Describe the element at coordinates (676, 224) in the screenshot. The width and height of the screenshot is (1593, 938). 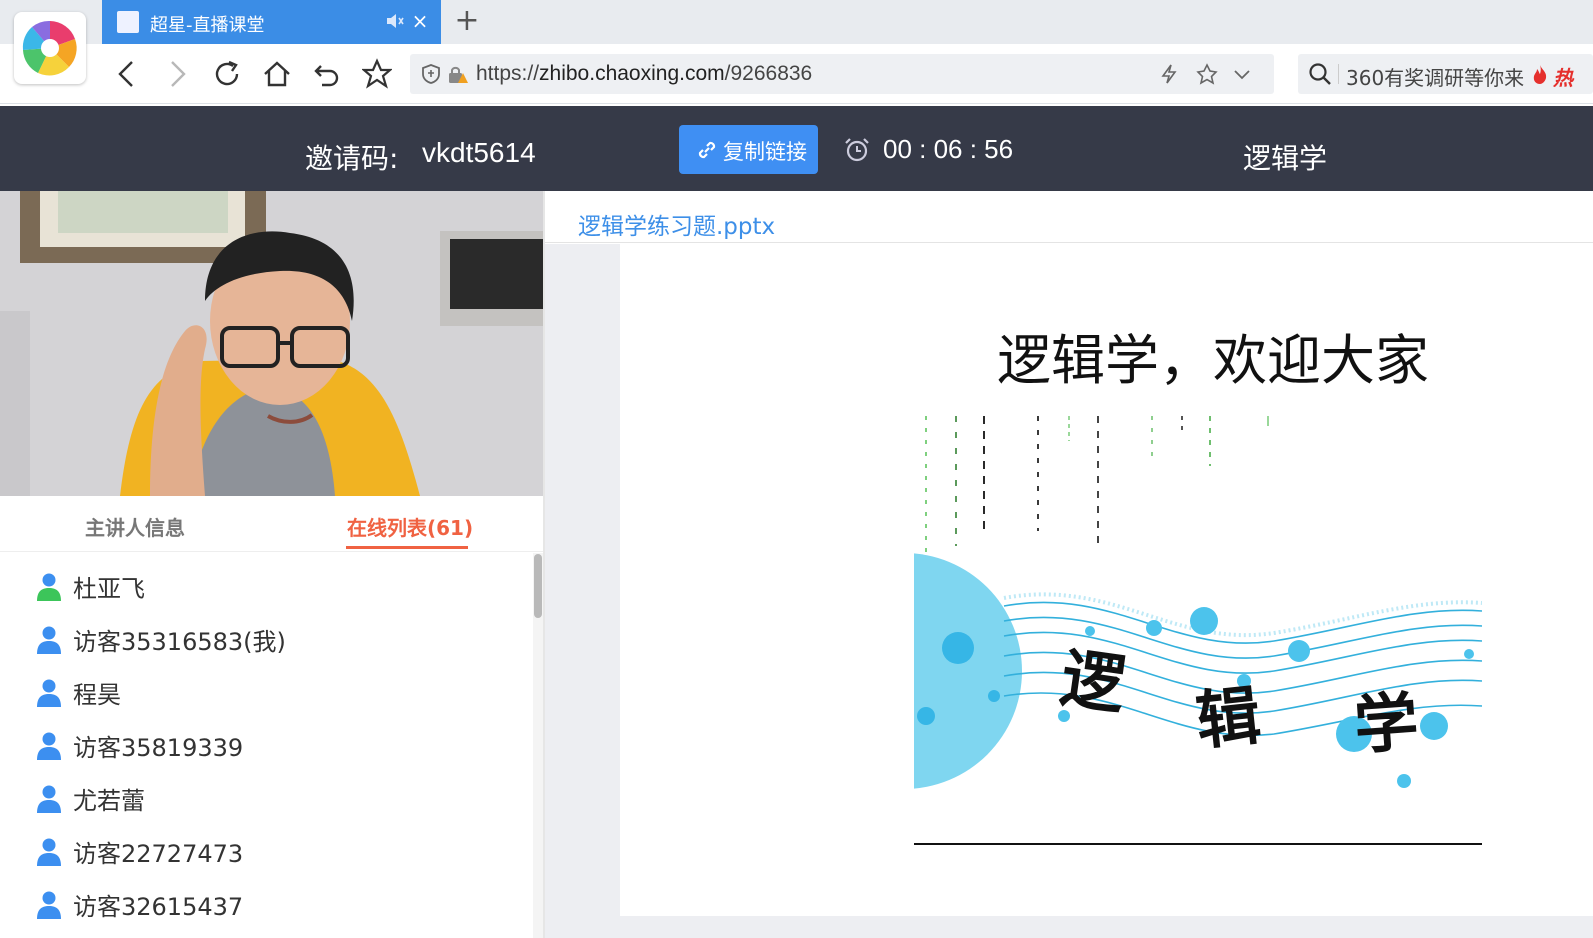
I see `document-file-name: 逻辑学练习题.pptx` at that location.